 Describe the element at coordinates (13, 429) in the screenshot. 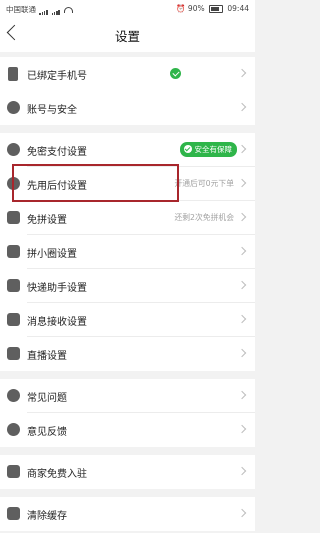

I see `feedback-icon` at that location.